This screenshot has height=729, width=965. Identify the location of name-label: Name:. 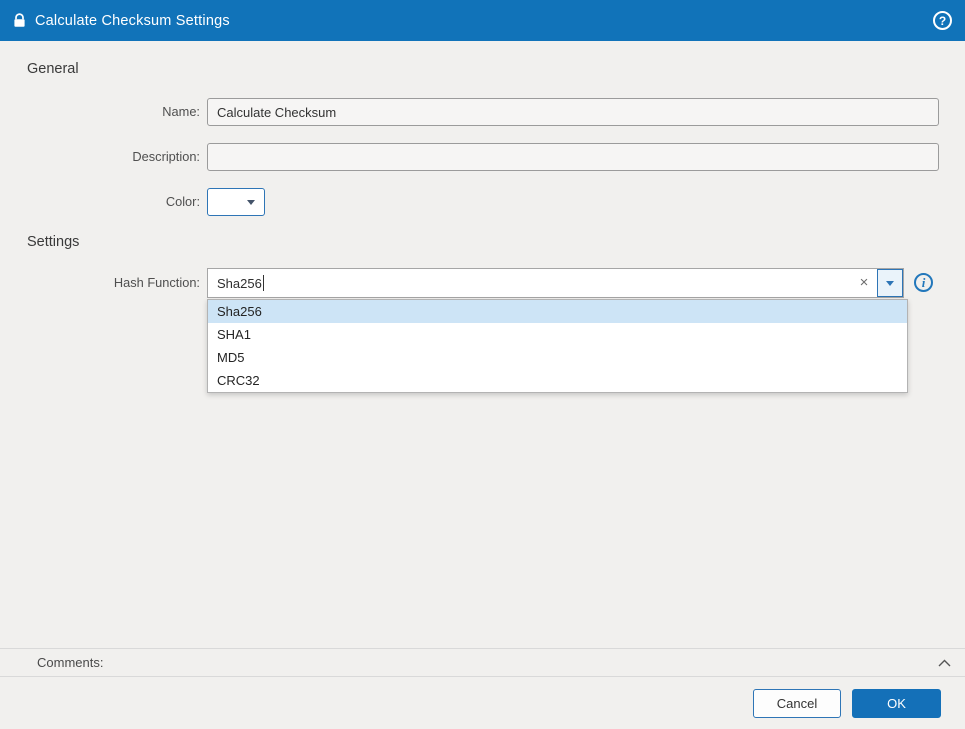
(181, 111).